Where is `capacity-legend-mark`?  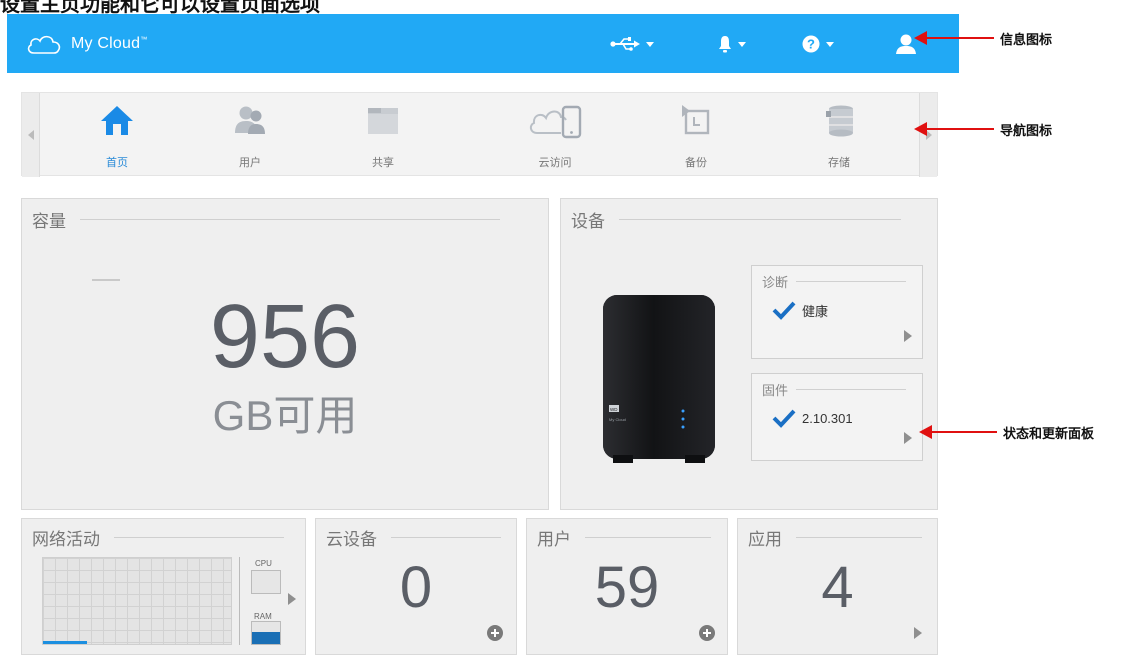 capacity-legend-mark is located at coordinates (106, 280).